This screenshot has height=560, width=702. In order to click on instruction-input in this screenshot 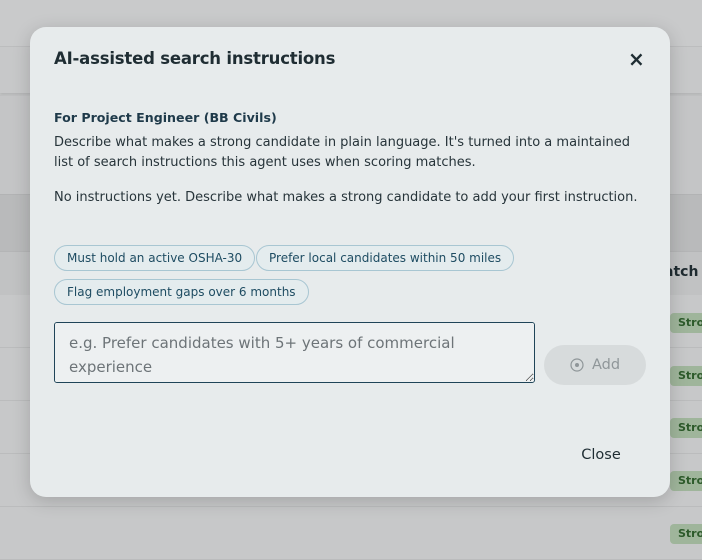, I will do `click(294, 352)`.